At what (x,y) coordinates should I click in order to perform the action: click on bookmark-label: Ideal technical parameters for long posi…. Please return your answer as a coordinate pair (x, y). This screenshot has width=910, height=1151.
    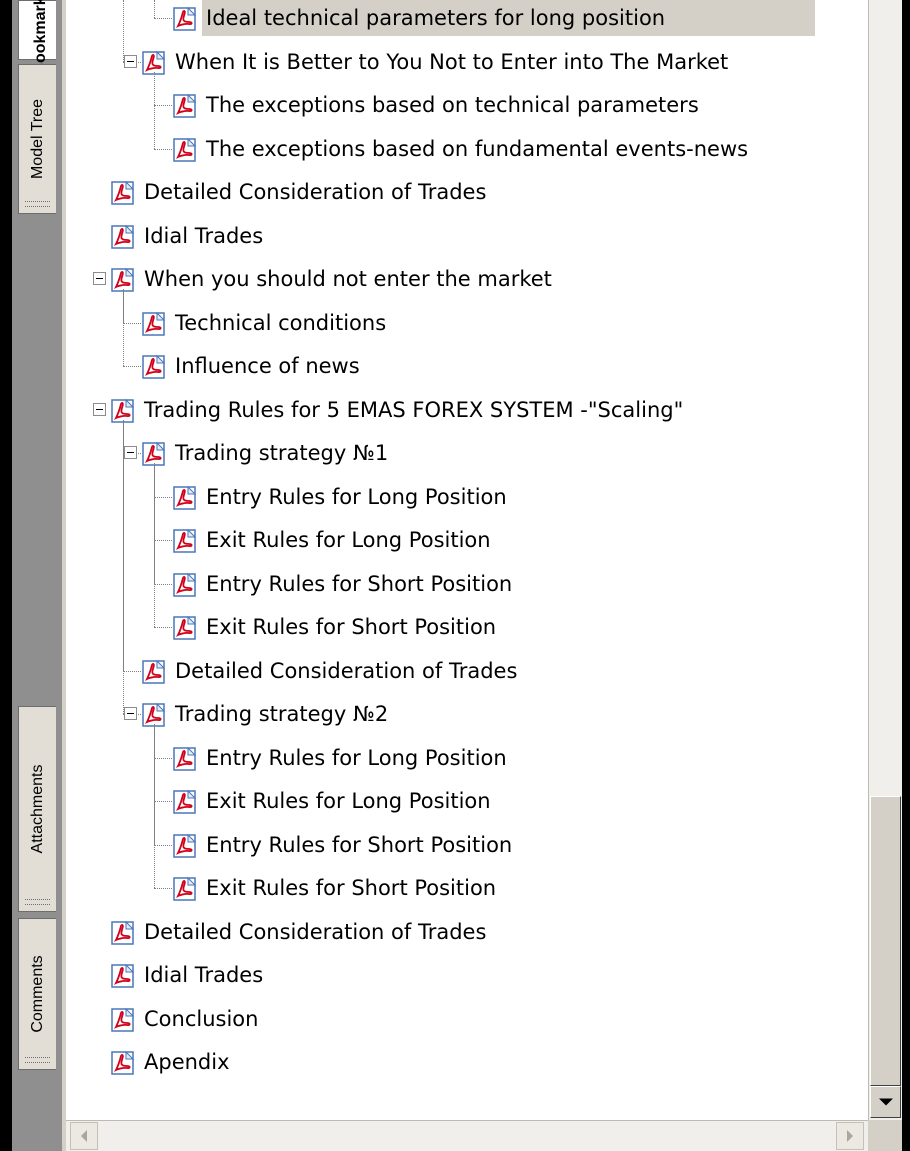
    Looking at the image, I should click on (509, 18).